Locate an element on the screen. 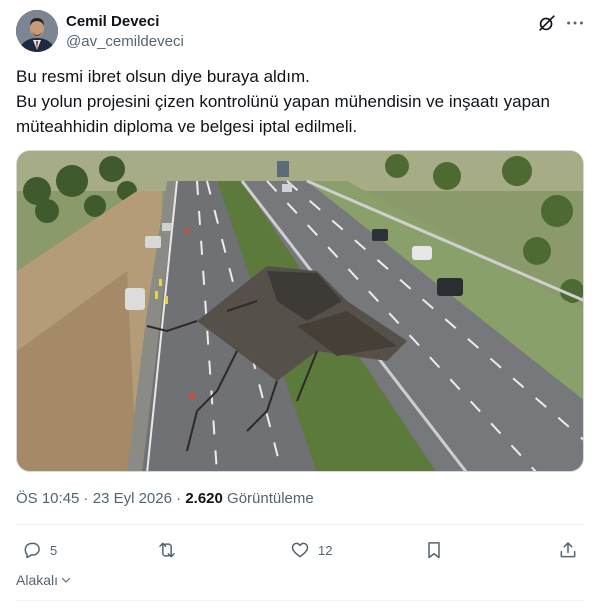  like-button: 12 is located at coordinates (311, 550).